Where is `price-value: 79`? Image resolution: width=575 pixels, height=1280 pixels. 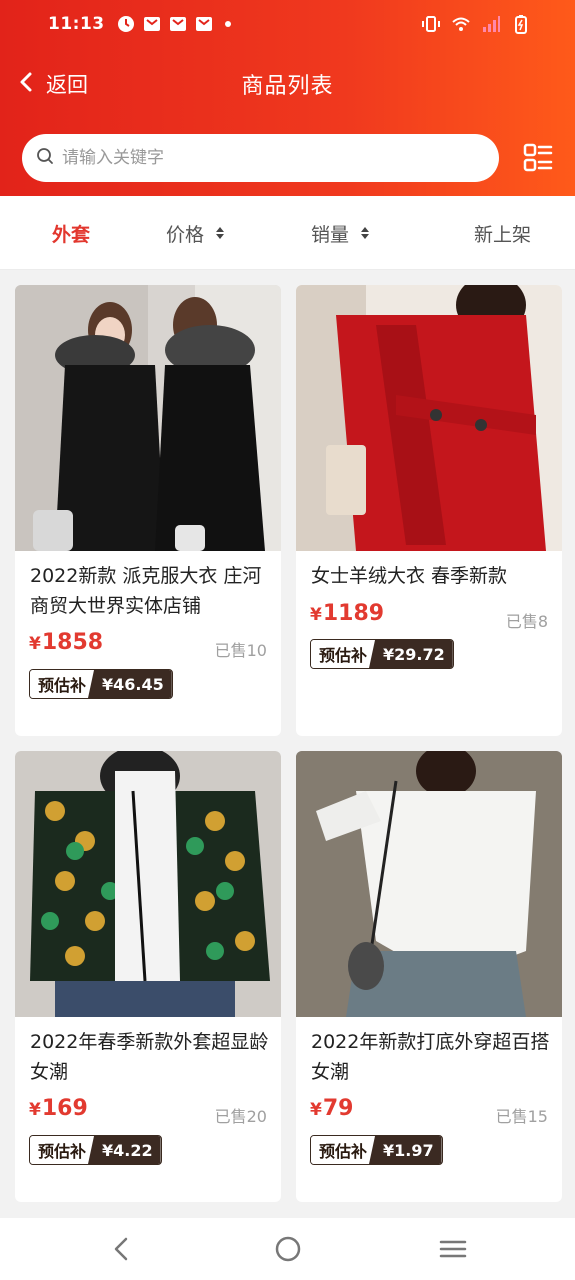
price-value: 79 is located at coordinates (338, 1108).